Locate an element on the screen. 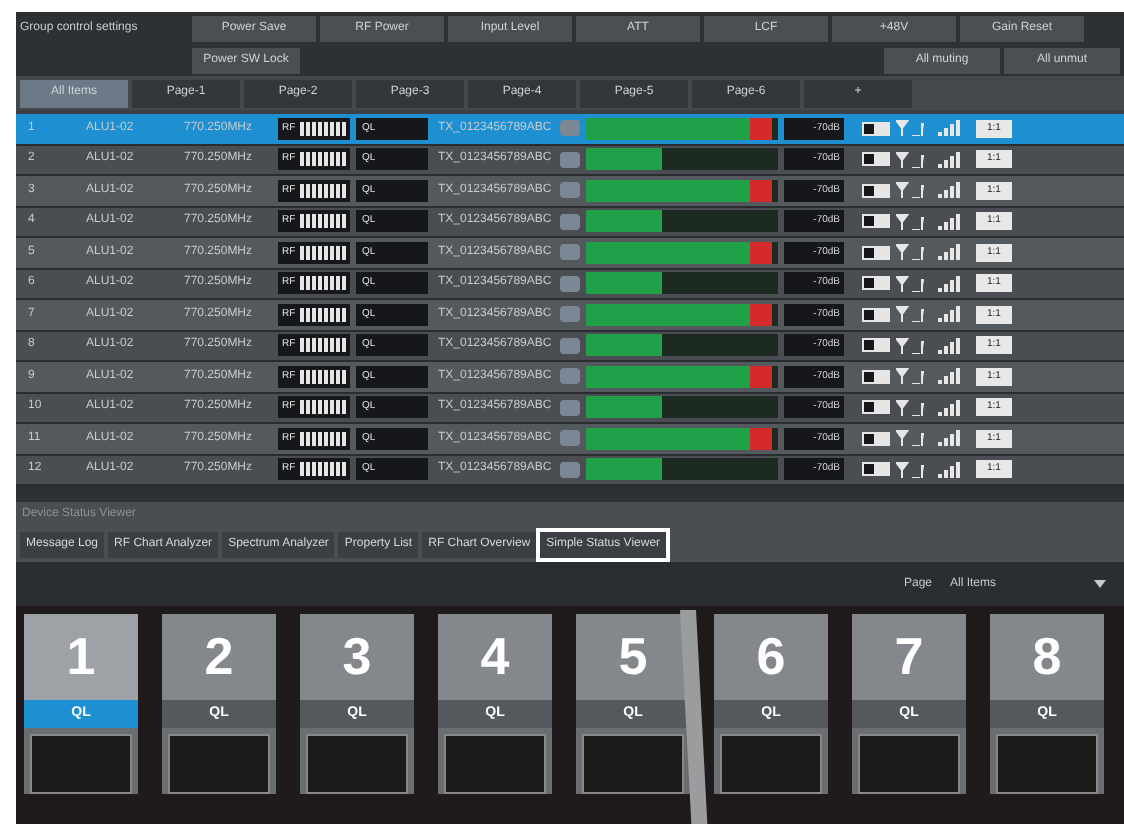  channel-number: 6 is located at coordinates (771, 657).